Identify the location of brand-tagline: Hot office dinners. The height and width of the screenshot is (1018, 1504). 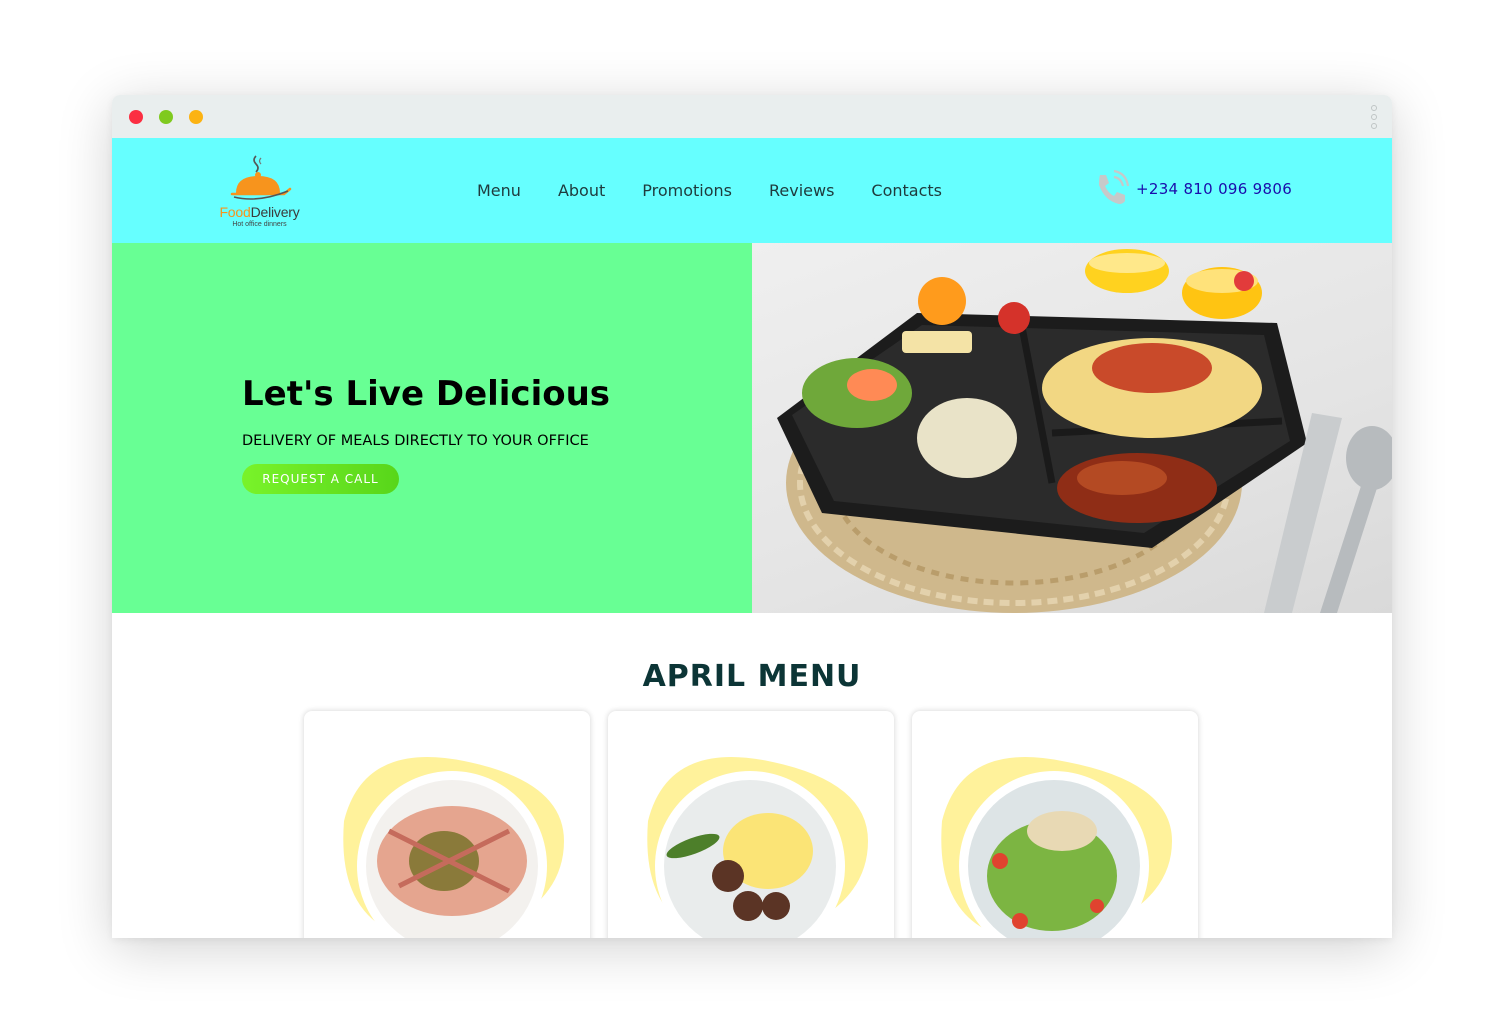
(259, 224).